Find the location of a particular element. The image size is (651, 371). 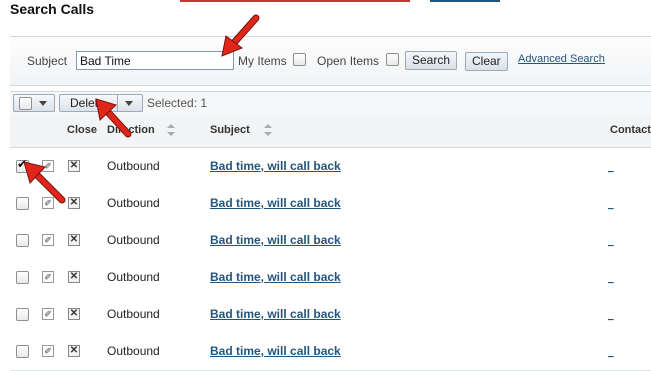

page-title: Search Calls is located at coordinates (52, 9).